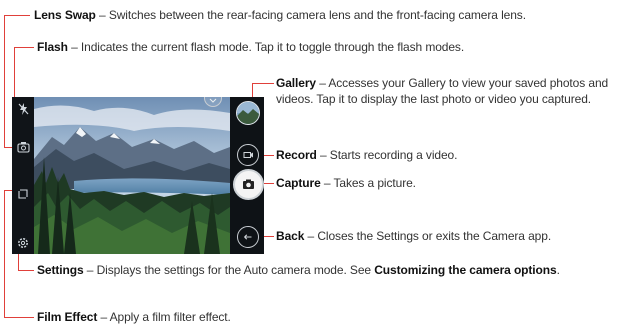 This screenshot has height=327, width=619. Describe the element at coordinates (65, 15) in the screenshot. I see `callout-term: Lens Swap` at that location.